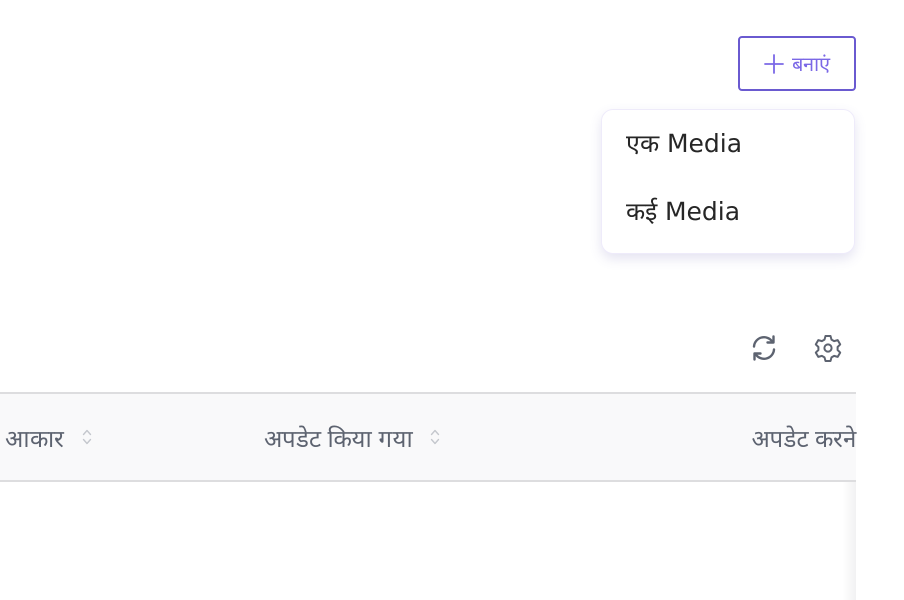 Image resolution: width=904 pixels, height=600 pixels. Describe the element at coordinates (797, 63) in the screenshot. I see `create-button: बनाएं` at that location.